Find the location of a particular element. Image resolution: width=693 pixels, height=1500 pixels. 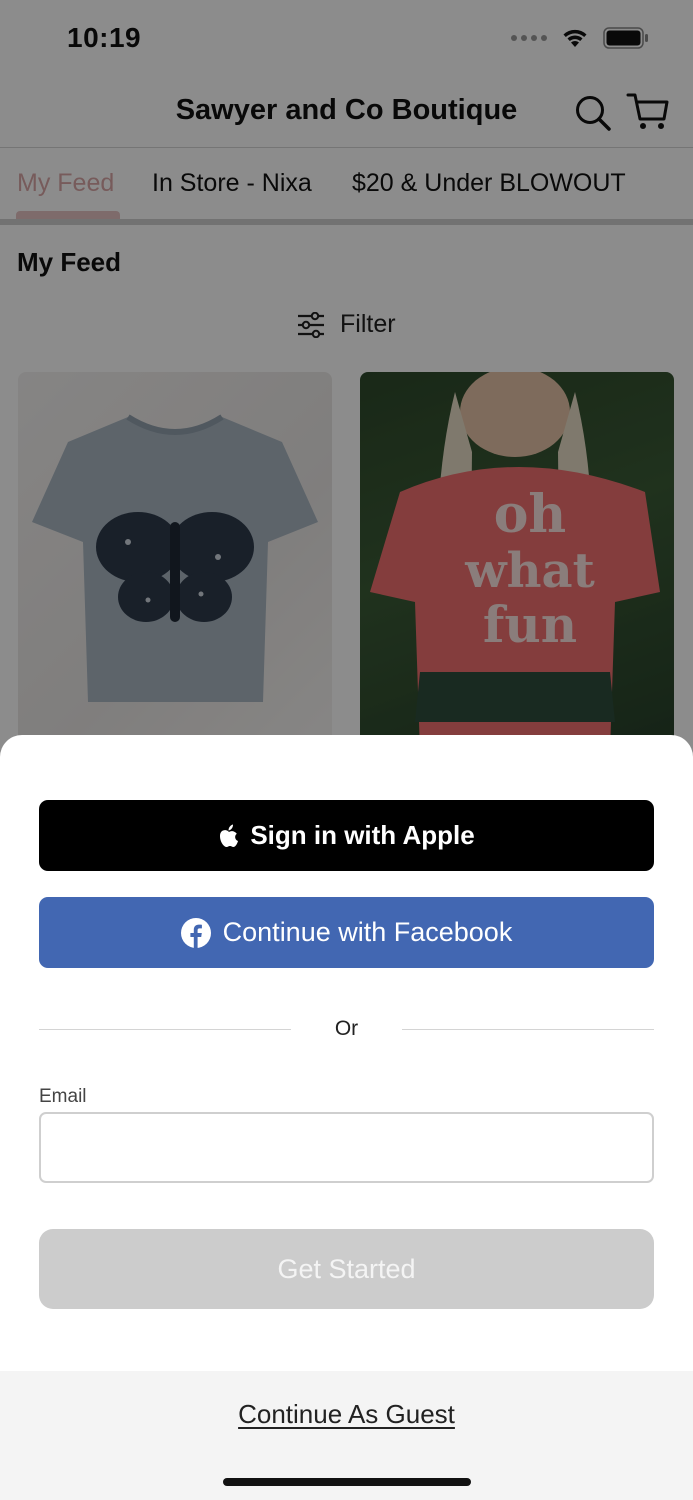

sign-in-with-apple-button: Sign in with Apple is located at coordinates (346, 835).